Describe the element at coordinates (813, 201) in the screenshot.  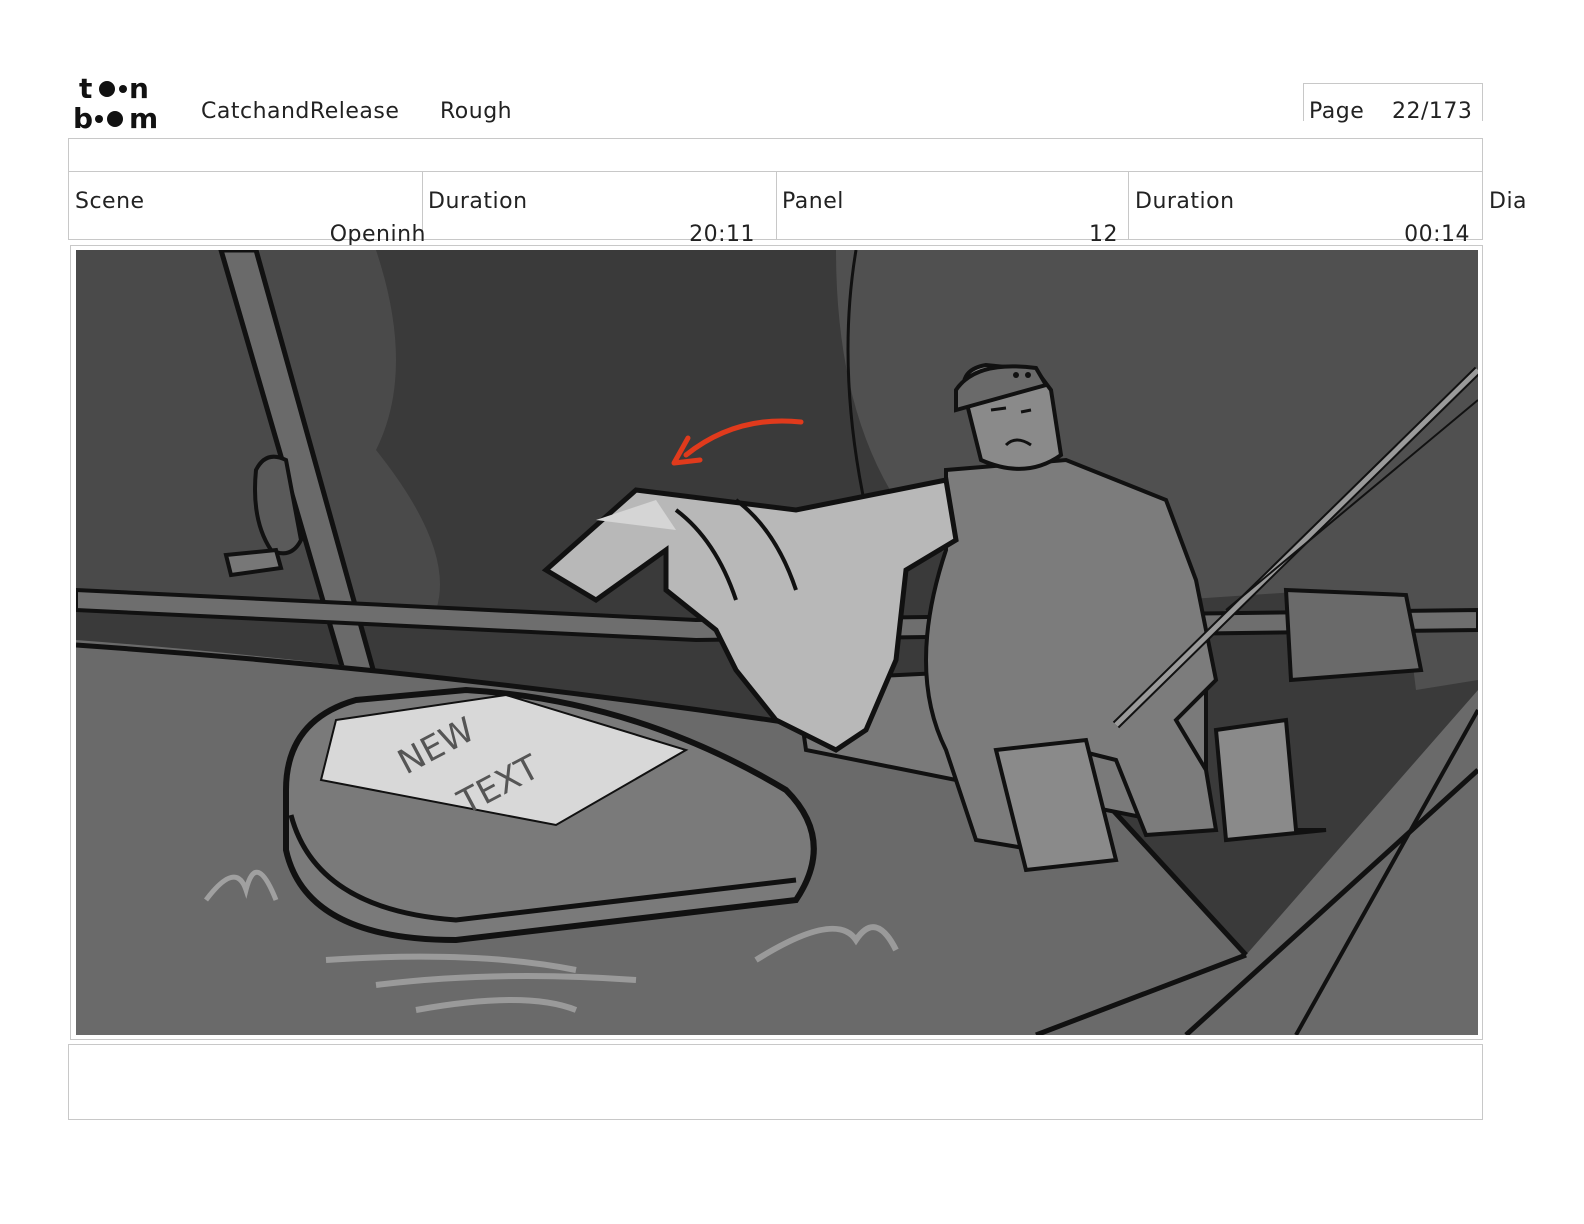
I see `panel-label: Panel` at that location.